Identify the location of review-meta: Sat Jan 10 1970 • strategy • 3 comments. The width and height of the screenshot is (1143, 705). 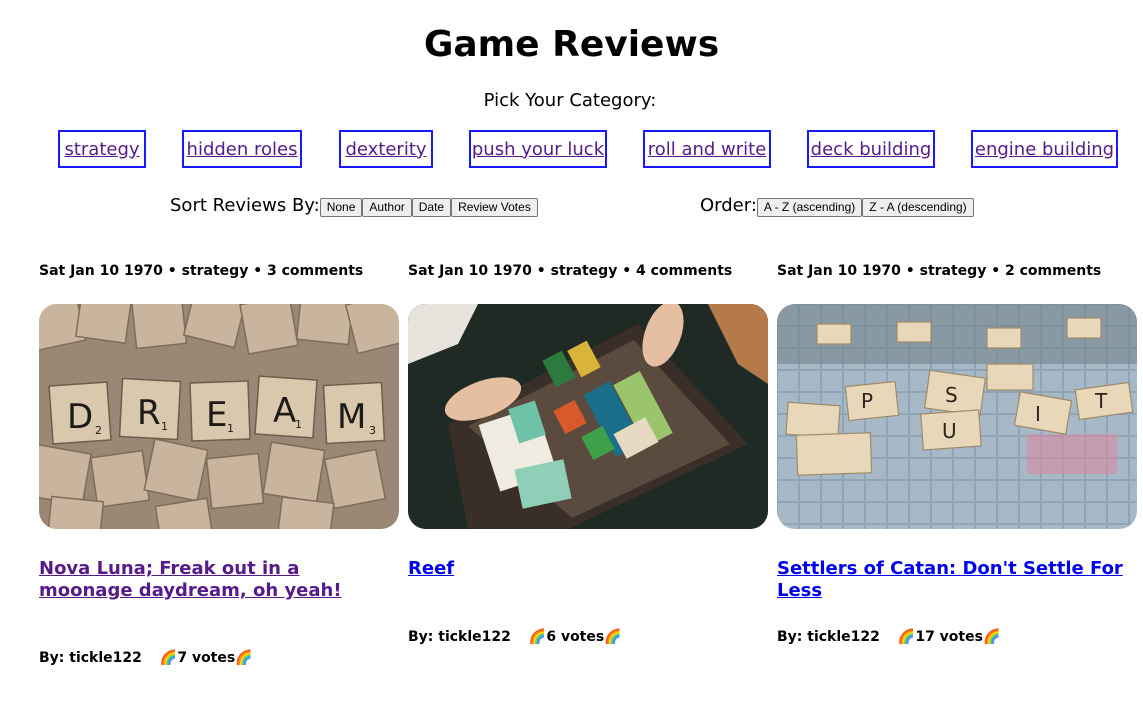
(201, 271).